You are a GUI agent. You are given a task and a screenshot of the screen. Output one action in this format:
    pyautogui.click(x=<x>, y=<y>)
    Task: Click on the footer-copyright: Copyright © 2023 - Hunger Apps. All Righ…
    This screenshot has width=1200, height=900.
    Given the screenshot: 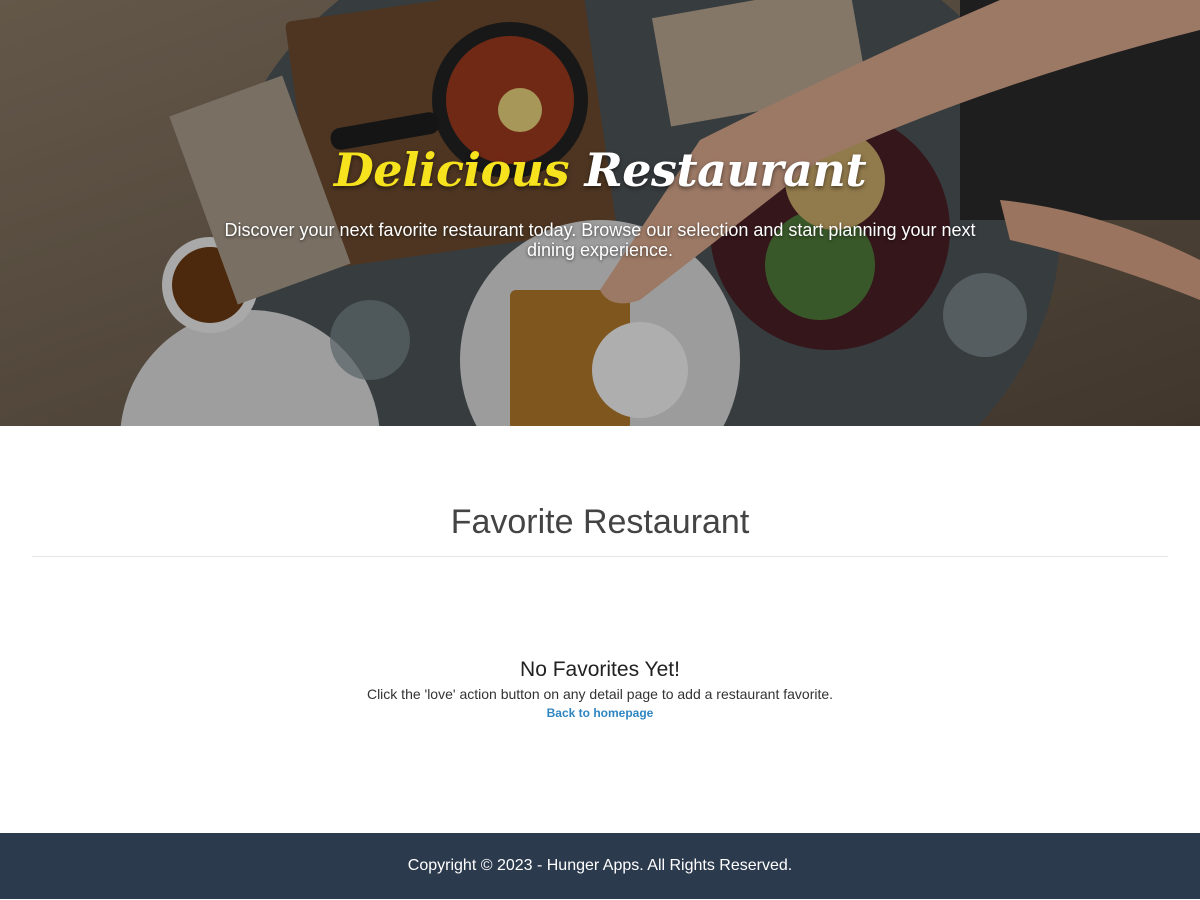 What is the action you would take?
    pyautogui.click(x=600, y=865)
    